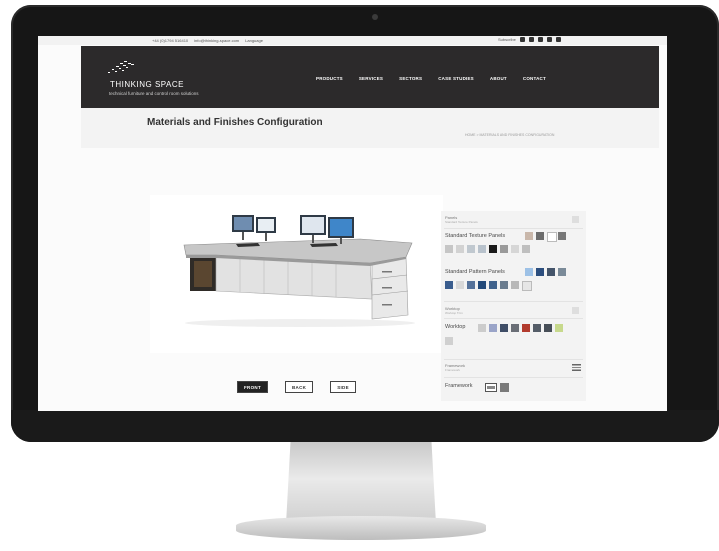  I want to click on facebook-icon, so click(522, 39).